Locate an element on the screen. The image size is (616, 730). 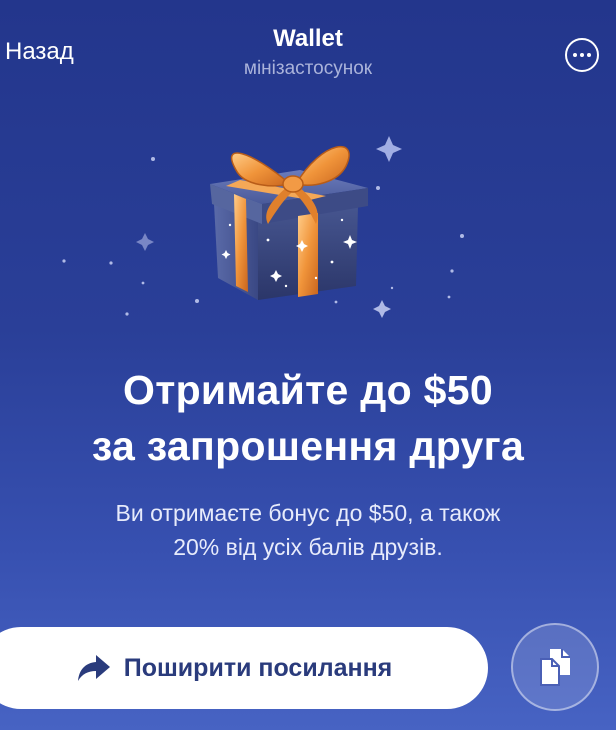
title-block: Wallet мінізастосунок is located at coordinates (308, 53).